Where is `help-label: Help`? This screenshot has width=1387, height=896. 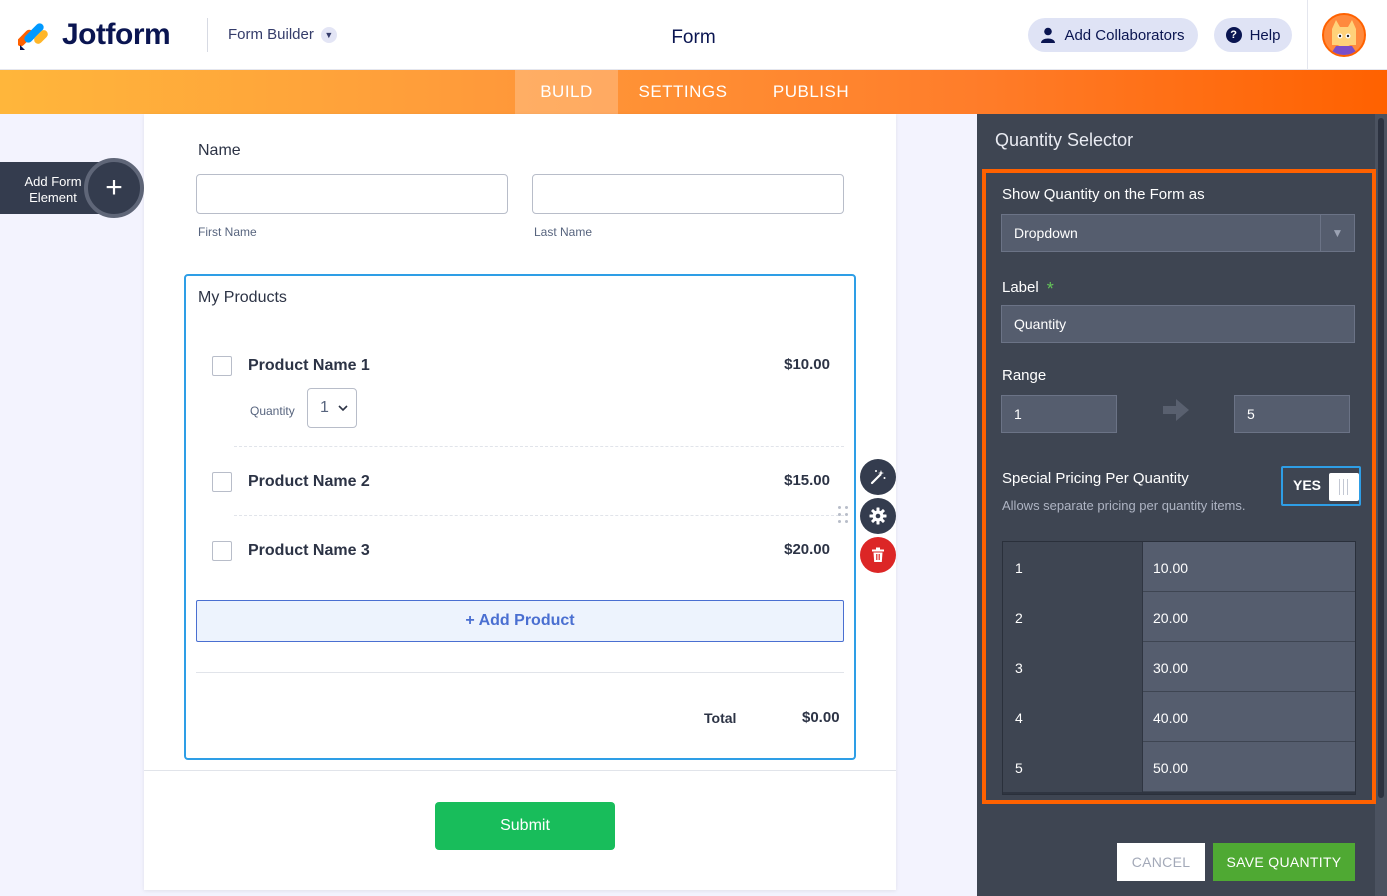
help-label: Help is located at coordinates (1265, 35).